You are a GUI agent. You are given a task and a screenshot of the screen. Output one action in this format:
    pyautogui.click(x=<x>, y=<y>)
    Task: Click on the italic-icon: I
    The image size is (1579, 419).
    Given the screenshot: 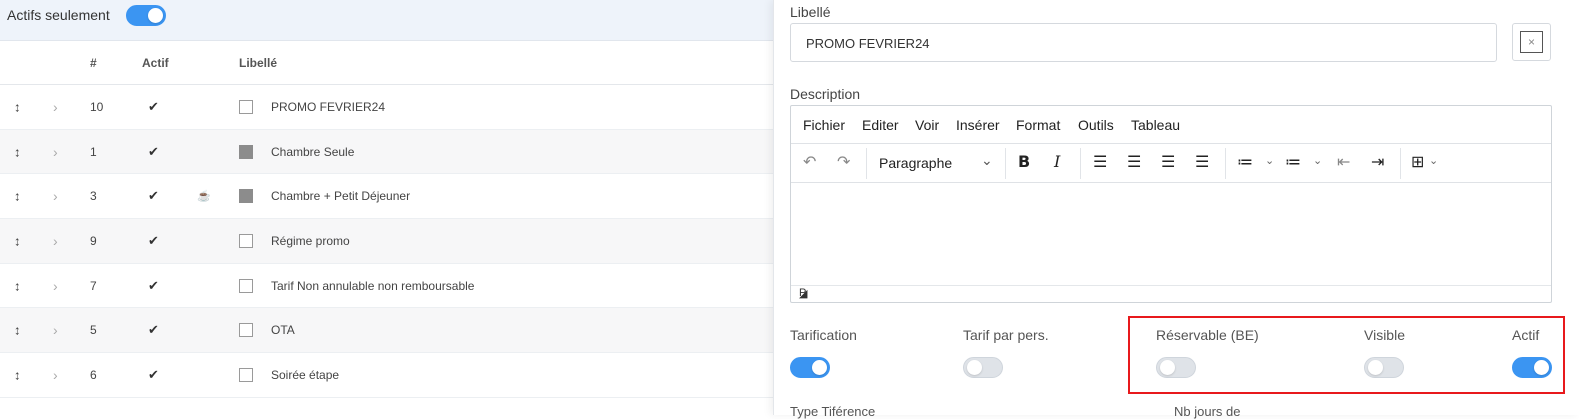 What is the action you would take?
    pyautogui.click(x=1057, y=161)
    